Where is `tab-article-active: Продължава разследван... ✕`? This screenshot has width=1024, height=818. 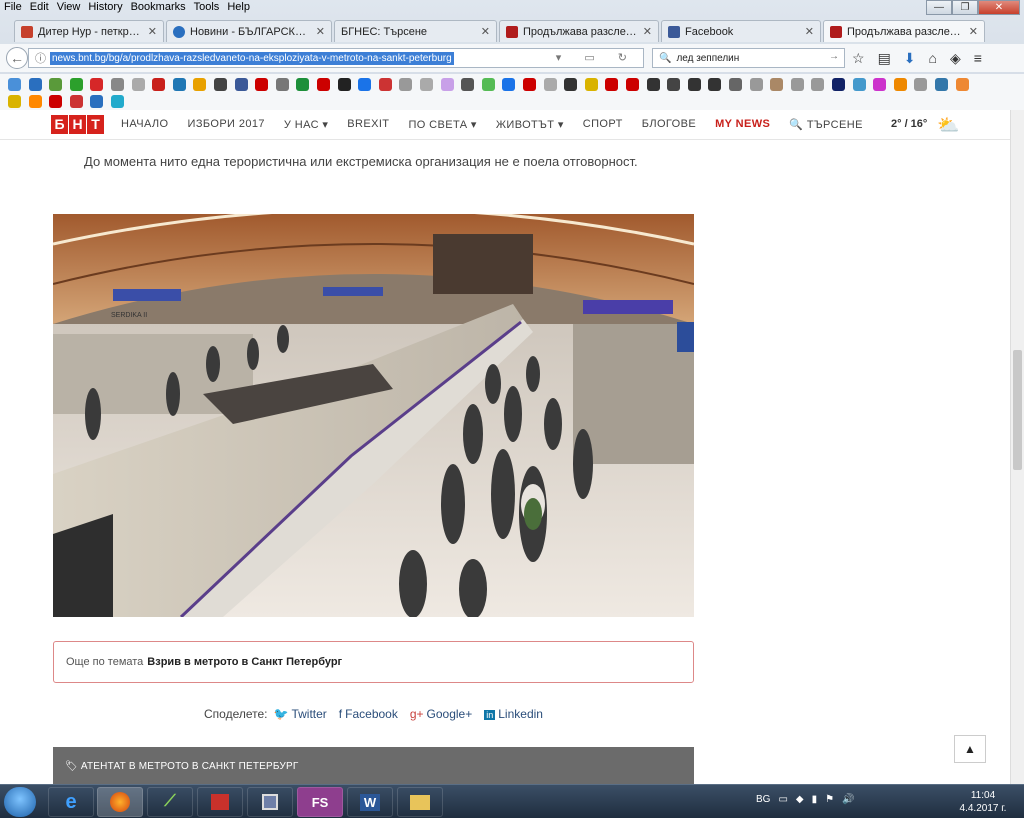
tab-article-active: Продължава разследван... ✕ is located at coordinates (904, 31).